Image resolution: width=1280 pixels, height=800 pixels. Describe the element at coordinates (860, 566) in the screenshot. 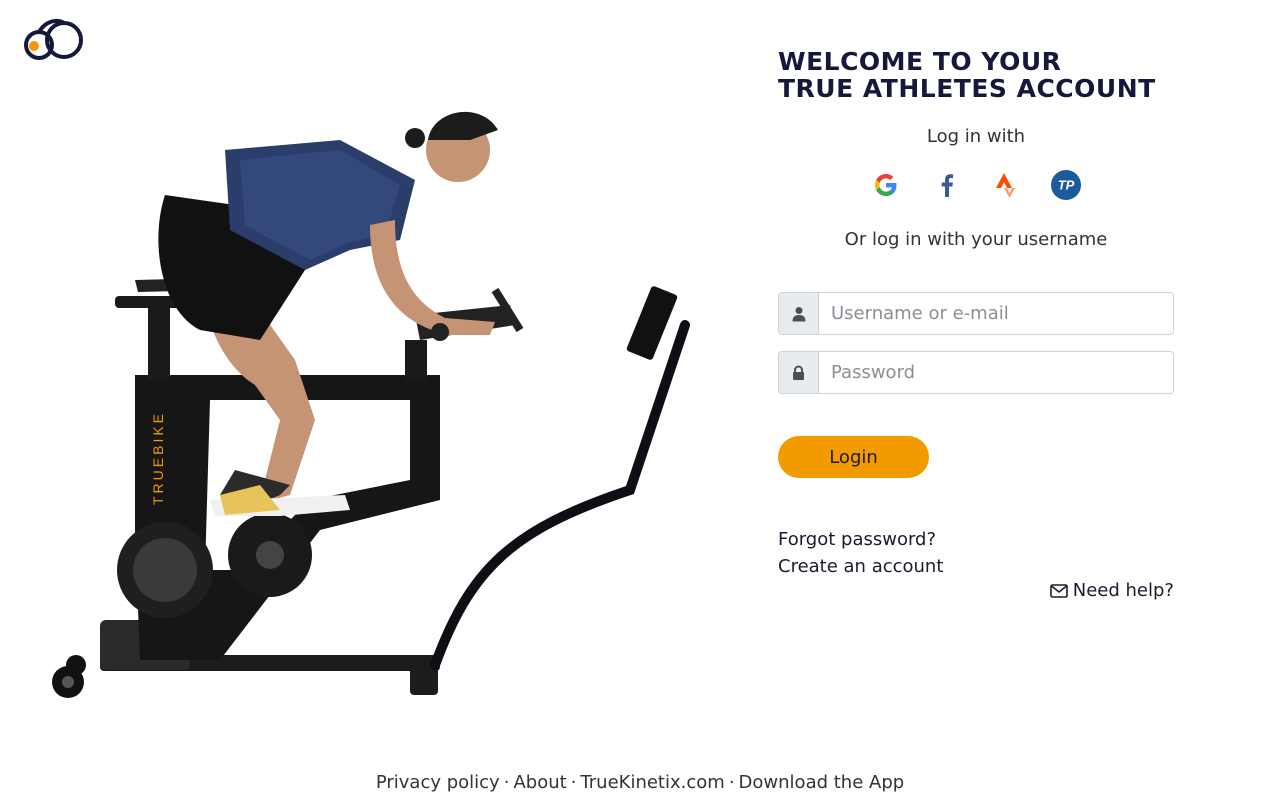

I see `create-account-link: Create an account` at that location.